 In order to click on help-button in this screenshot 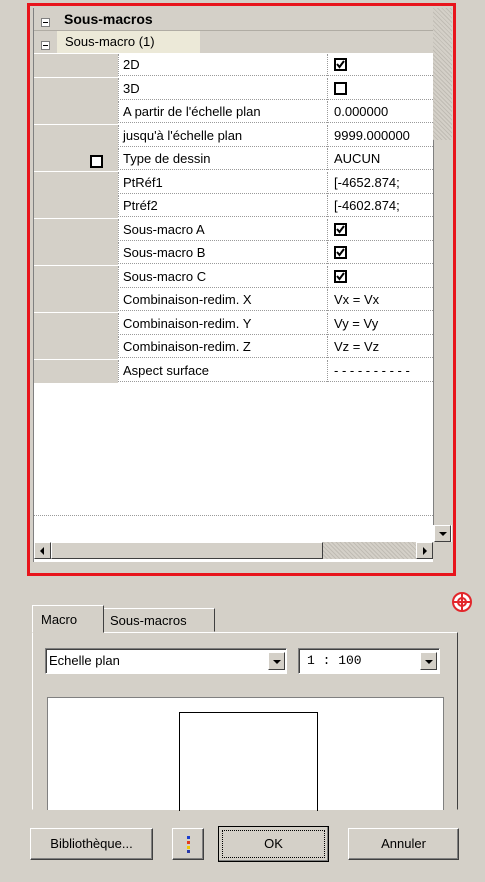, I will do `click(462, 602)`.